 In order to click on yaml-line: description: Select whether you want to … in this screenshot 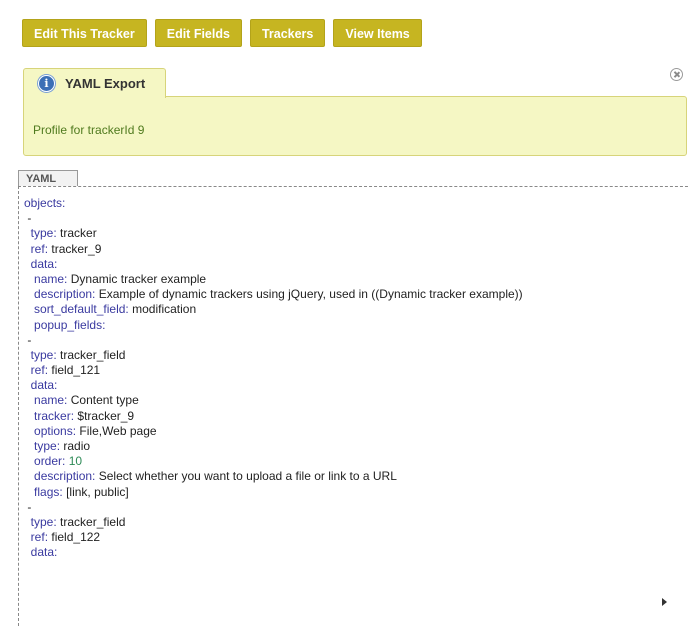, I will do `click(273, 476)`.